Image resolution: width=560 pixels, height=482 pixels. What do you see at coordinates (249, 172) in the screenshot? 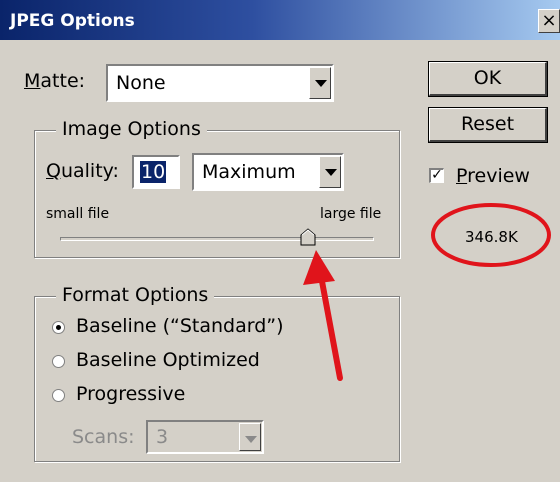
I see `quality-preset-value: Maximum` at bounding box center [249, 172].